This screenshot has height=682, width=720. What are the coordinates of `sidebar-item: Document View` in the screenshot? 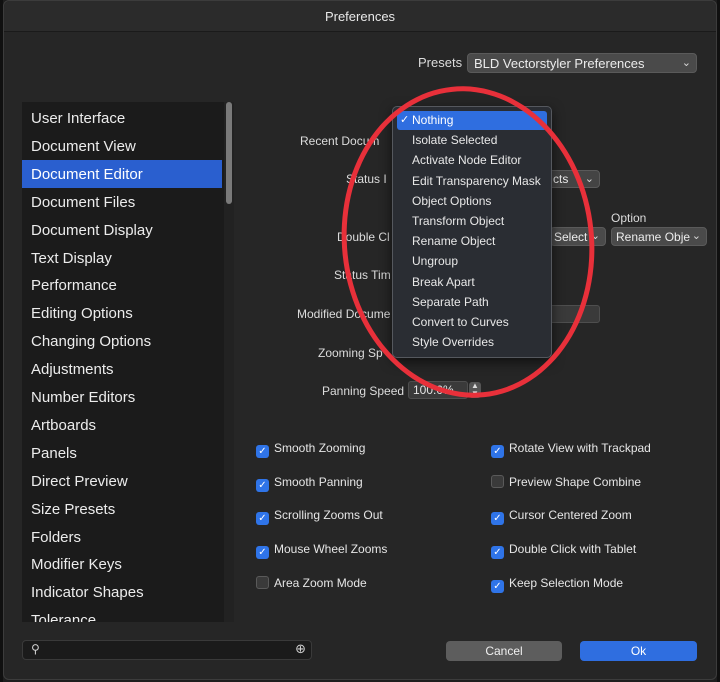 It's located at (122, 146).